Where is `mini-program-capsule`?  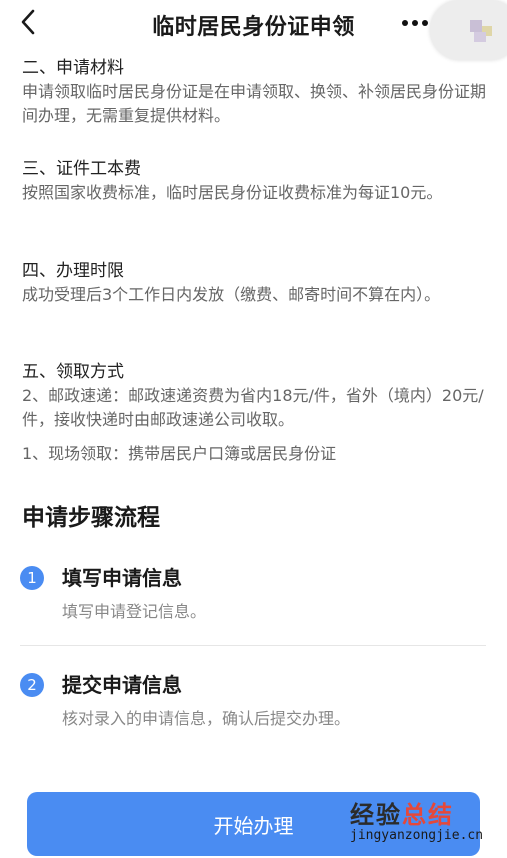
mini-program-capsule is located at coordinates (448, 30).